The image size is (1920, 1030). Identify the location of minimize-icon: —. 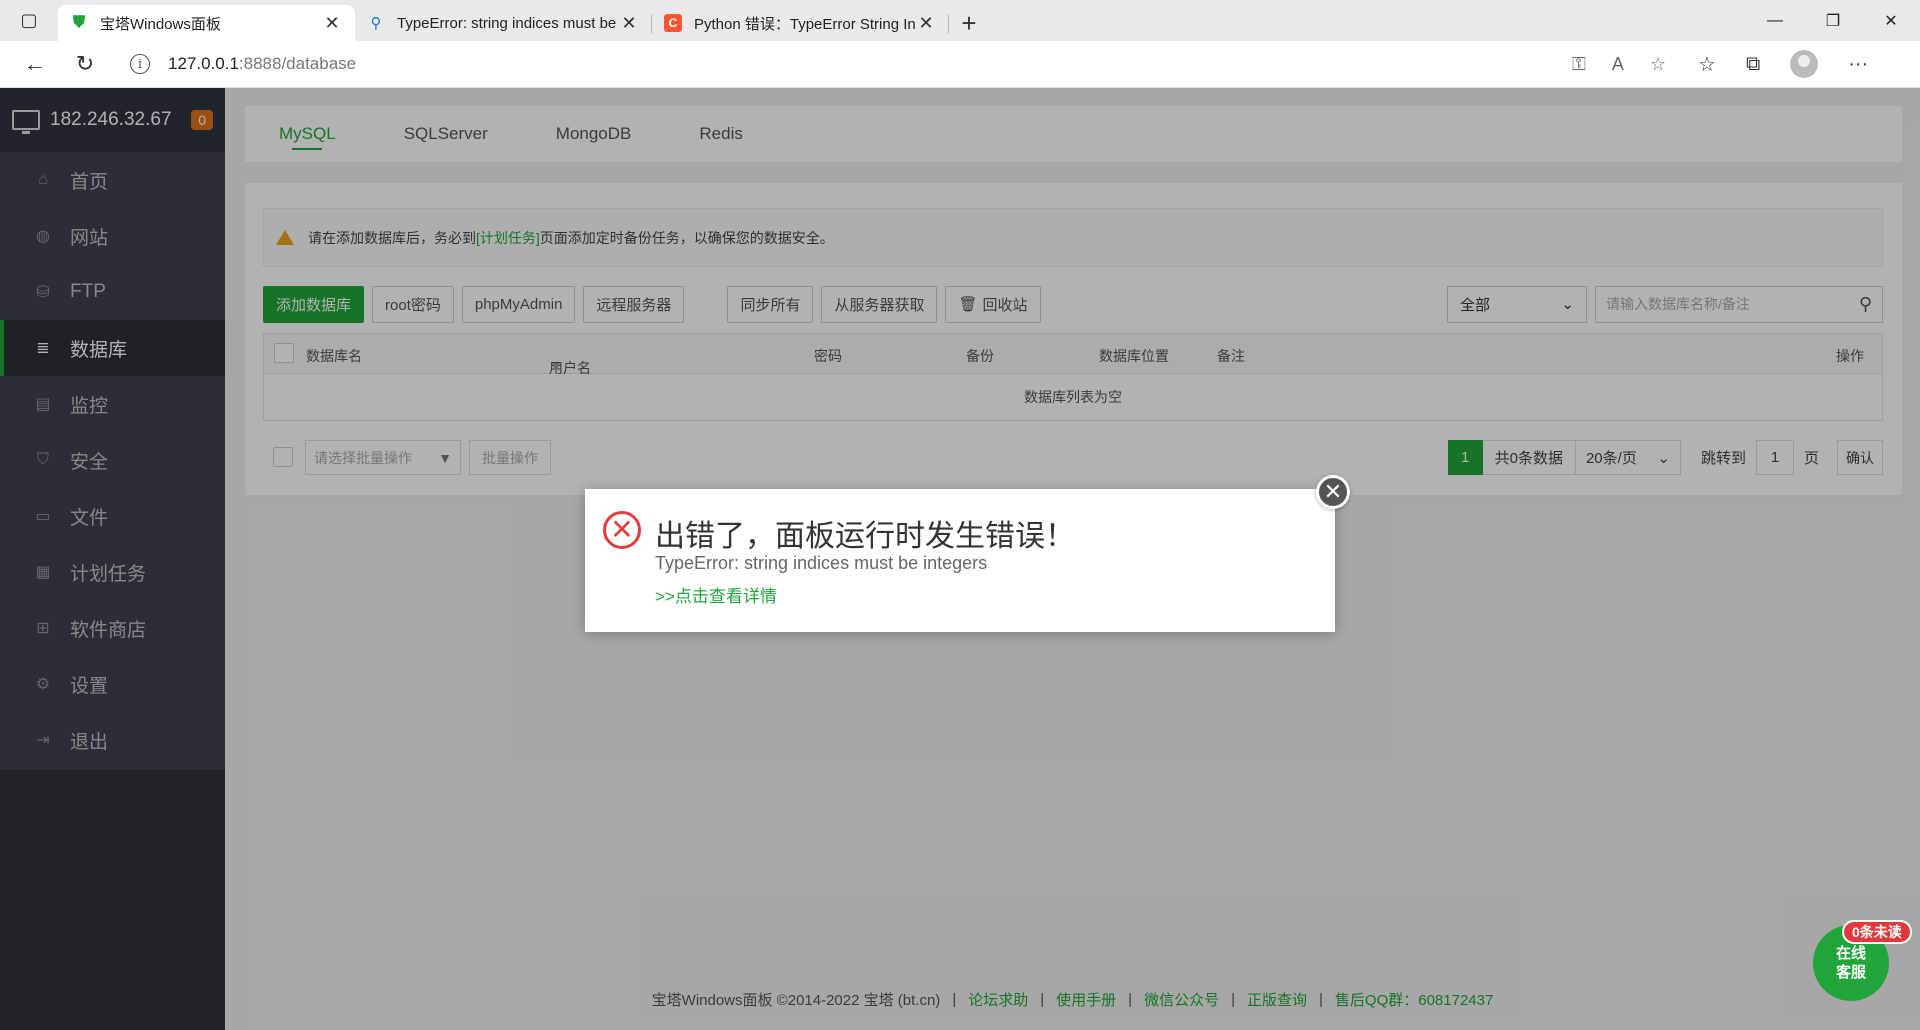
(1775, 20).